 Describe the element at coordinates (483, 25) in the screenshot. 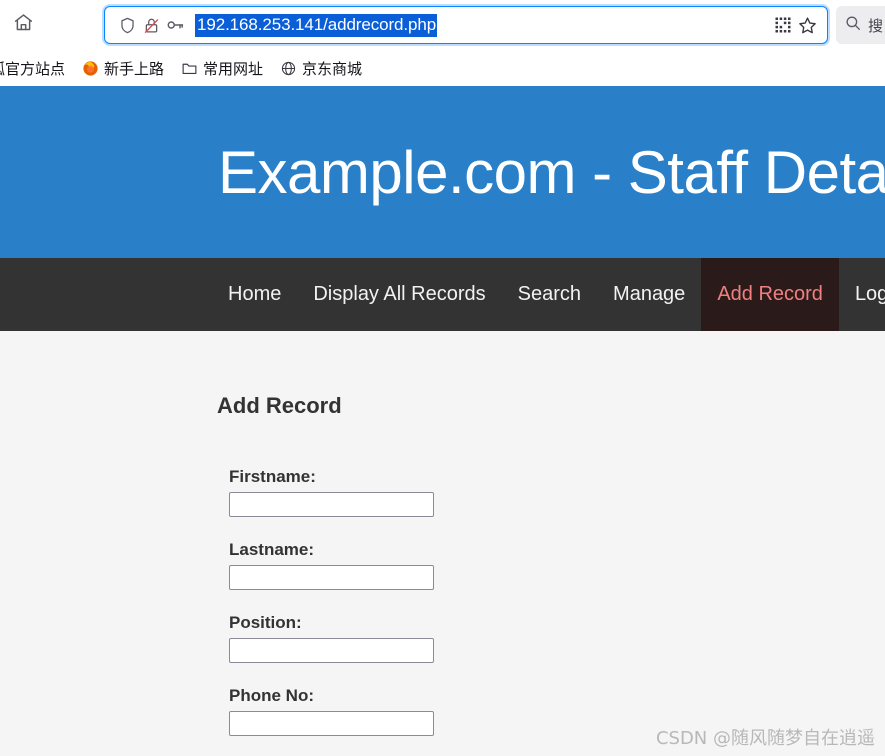

I see `url-text-container: 192.168.253.141/addrecord.php` at that location.